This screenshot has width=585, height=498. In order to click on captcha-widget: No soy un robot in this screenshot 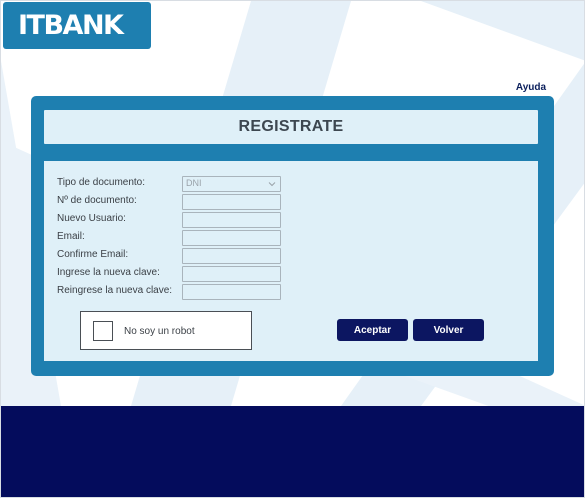, I will do `click(166, 330)`.